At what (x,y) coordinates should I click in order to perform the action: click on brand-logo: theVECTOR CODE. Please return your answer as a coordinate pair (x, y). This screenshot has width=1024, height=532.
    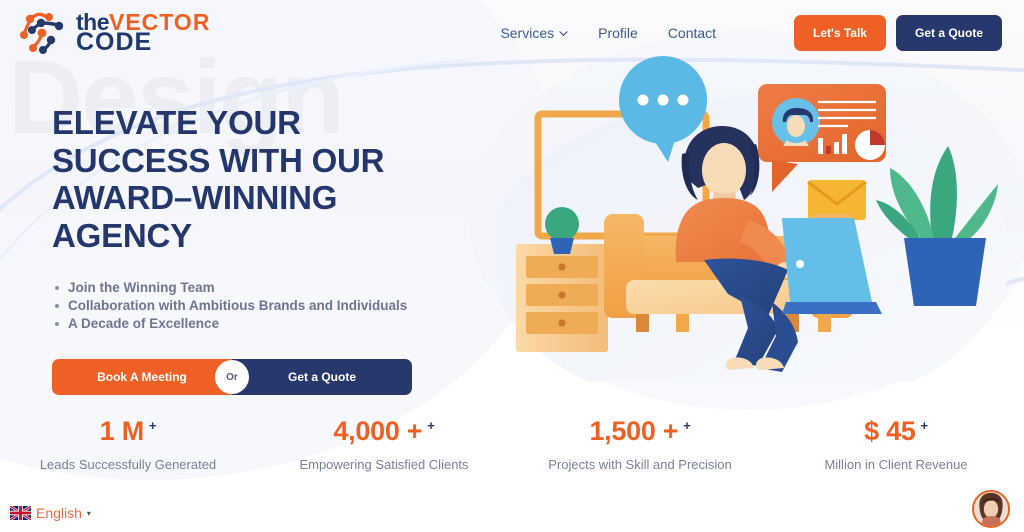
    Looking at the image, I should click on (114, 33).